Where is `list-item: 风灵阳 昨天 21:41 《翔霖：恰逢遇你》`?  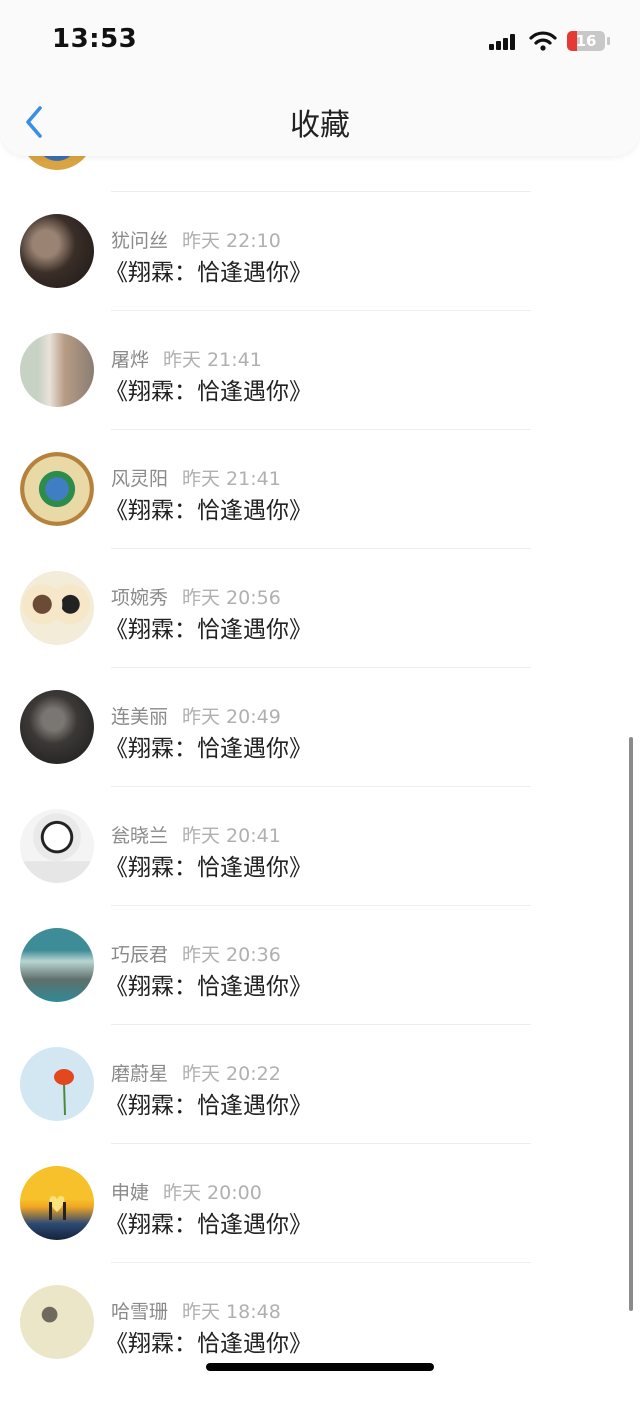
list-item: 风灵阳 昨天 21:41 《翔霖：恰逢遇你》 is located at coordinates (320, 511).